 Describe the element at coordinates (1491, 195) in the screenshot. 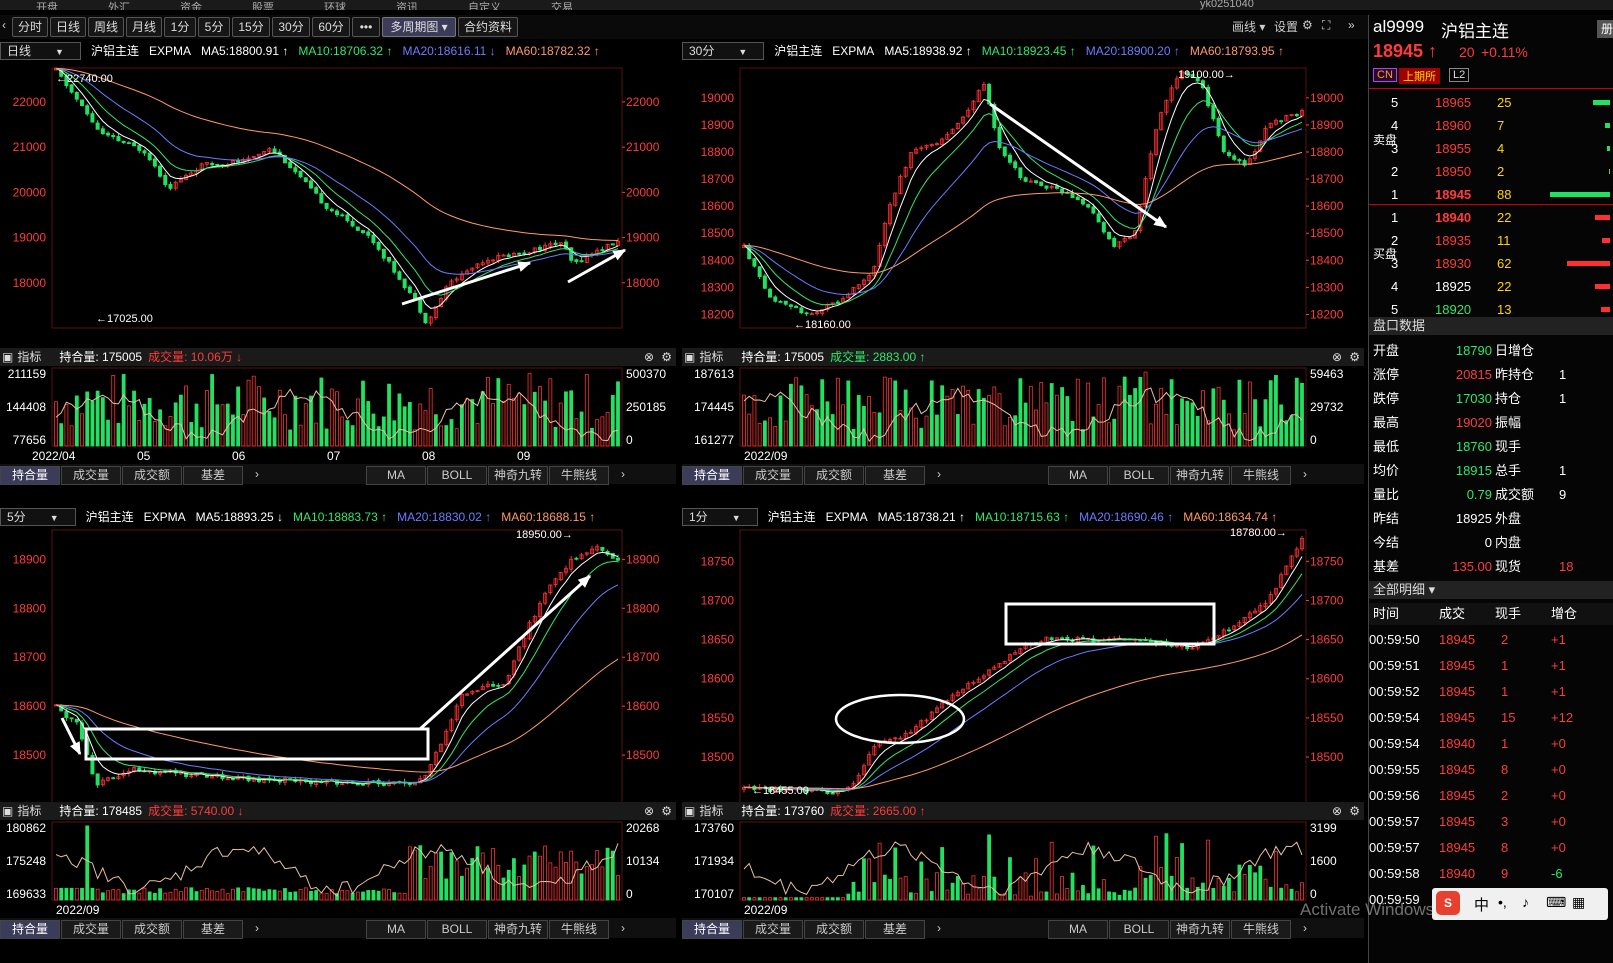

I see `ask-row: 1 18945 88` at that location.